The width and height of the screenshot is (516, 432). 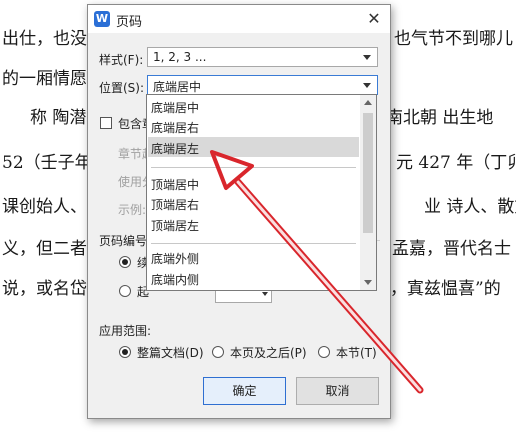 I want to click on dropdown-item-selected: 底端居左, so click(x=175, y=148).